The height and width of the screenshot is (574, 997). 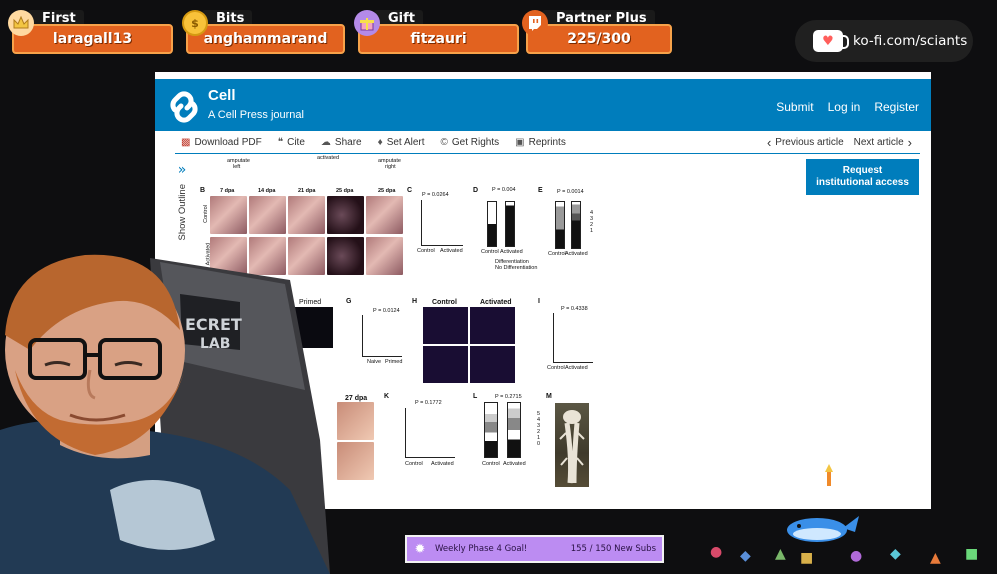 What do you see at coordinates (909, 142) in the screenshot?
I see `chevron-right-icon: ›` at bounding box center [909, 142].